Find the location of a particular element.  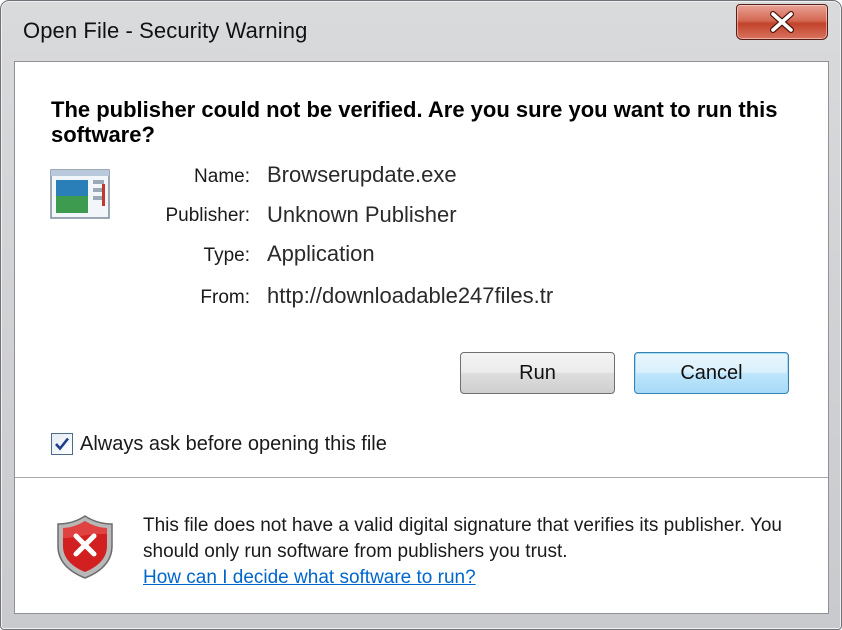

type-value: Application is located at coordinates (321, 253).